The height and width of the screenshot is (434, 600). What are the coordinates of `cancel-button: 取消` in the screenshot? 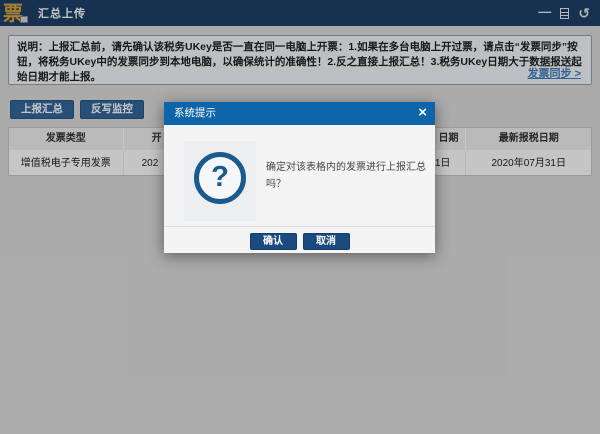 It's located at (326, 241).